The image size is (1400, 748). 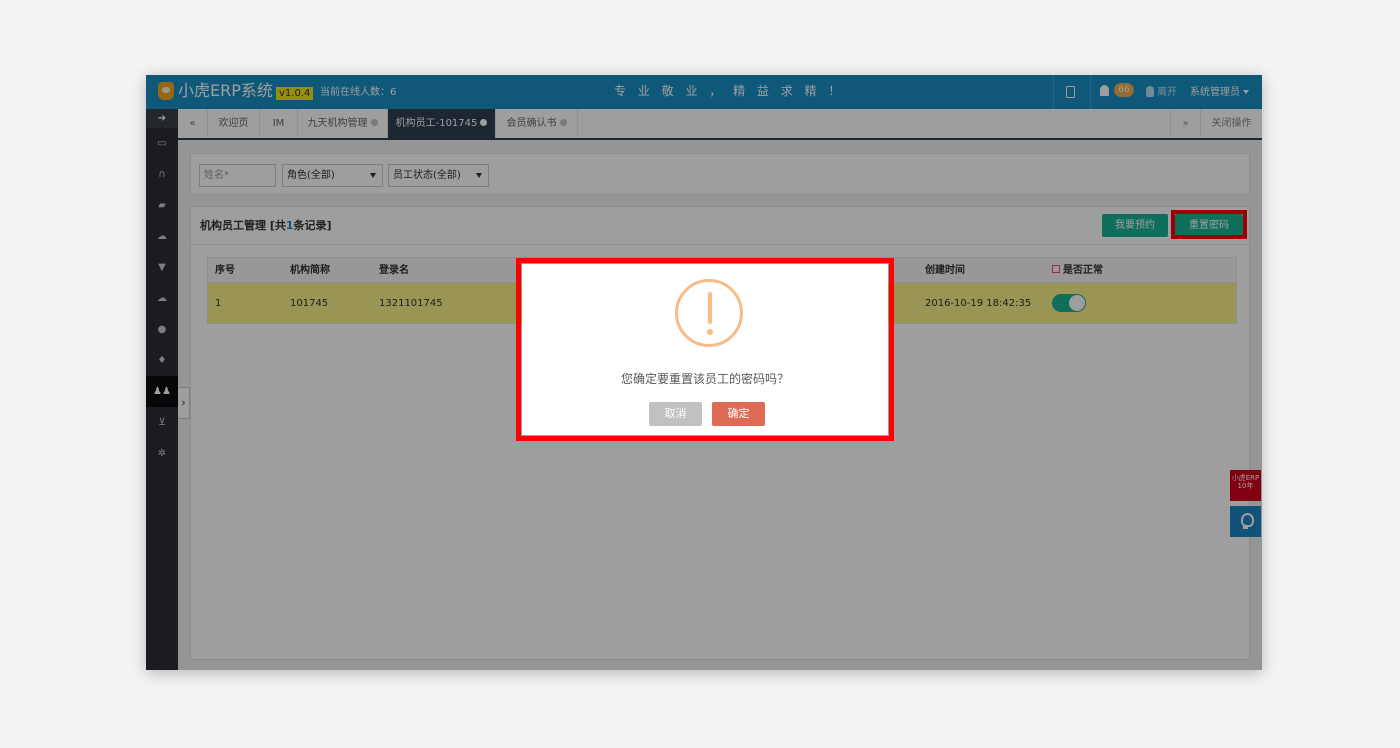 I want to click on annotation-highlight, so click(x=705, y=349).